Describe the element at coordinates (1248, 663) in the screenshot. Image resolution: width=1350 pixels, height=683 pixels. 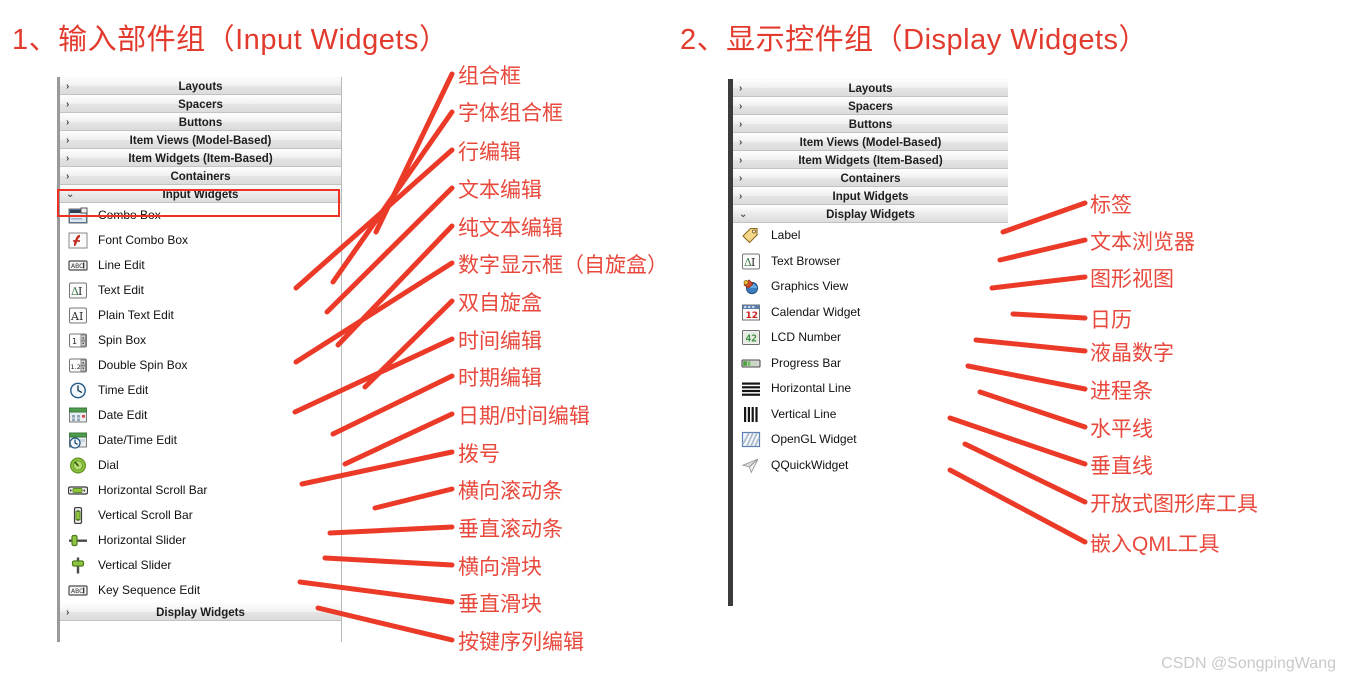
I see `csdn-watermark: CSDN @SongpingWang` at that location.